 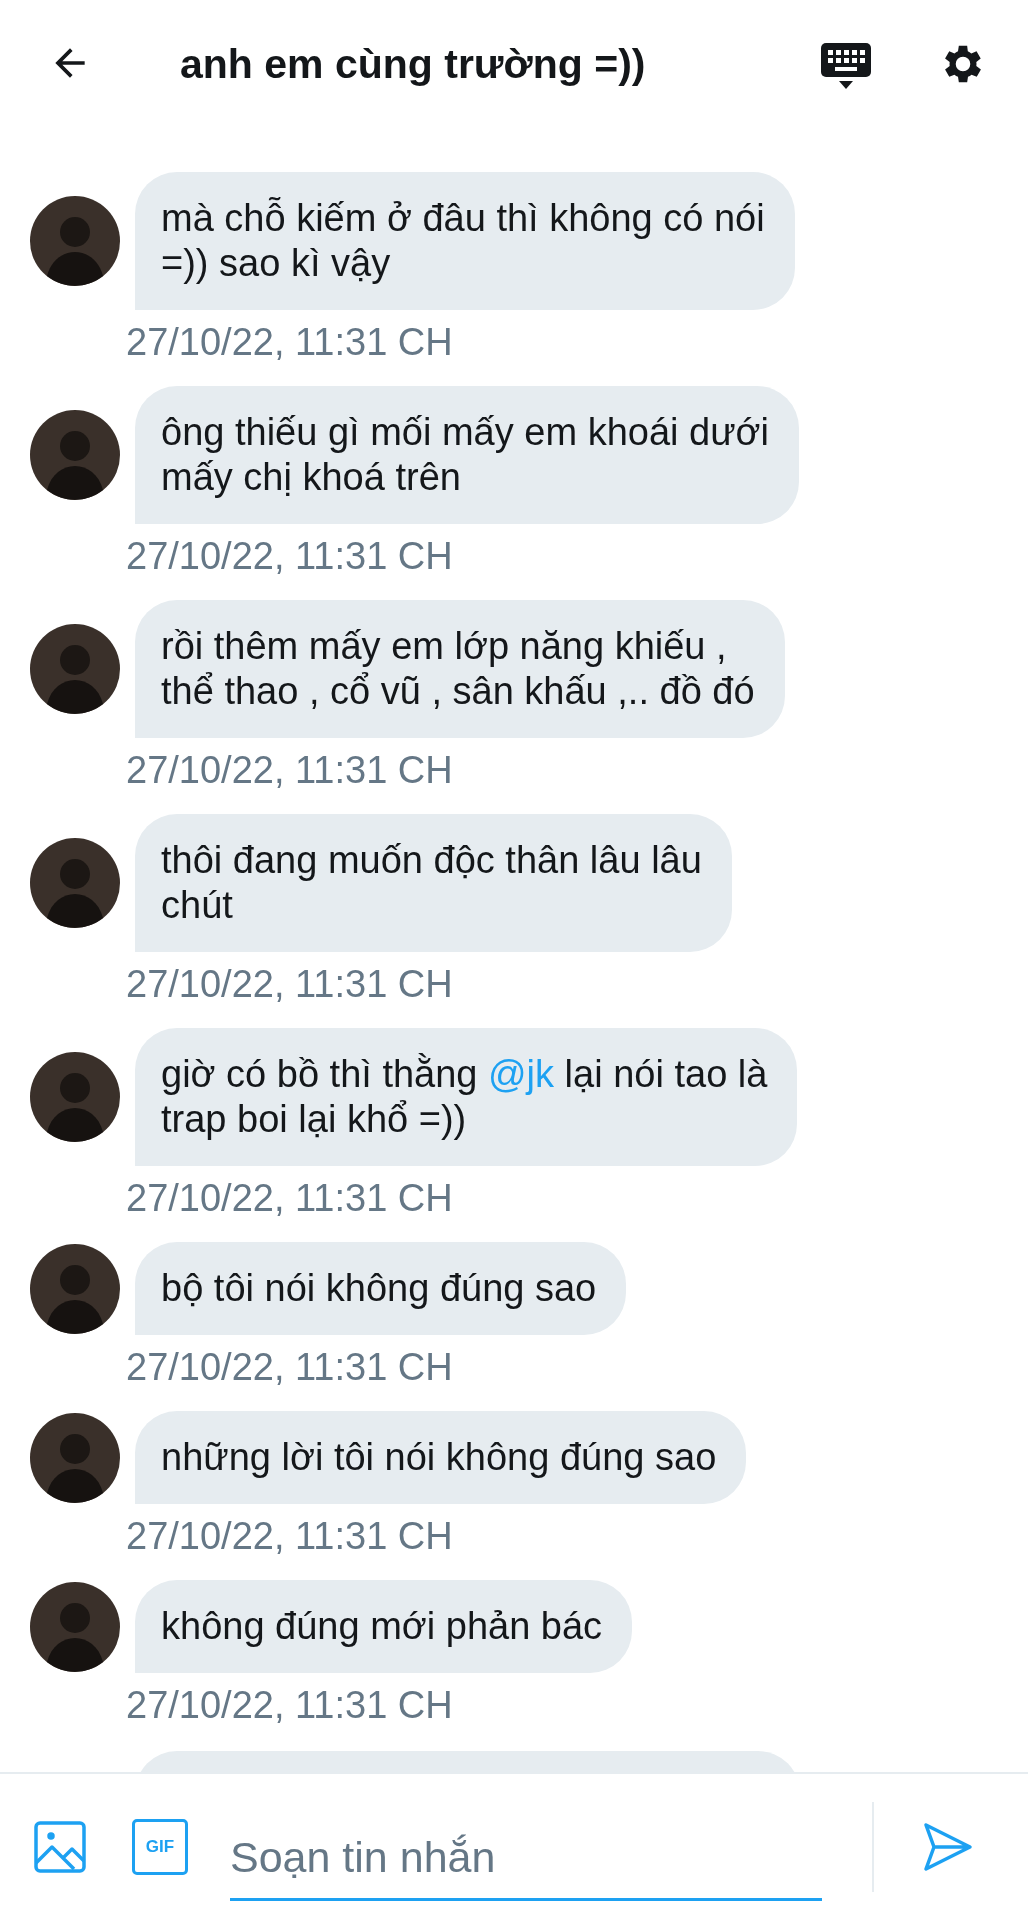 I want to click on gif-button: GIF, so click(x=160, y=1847).